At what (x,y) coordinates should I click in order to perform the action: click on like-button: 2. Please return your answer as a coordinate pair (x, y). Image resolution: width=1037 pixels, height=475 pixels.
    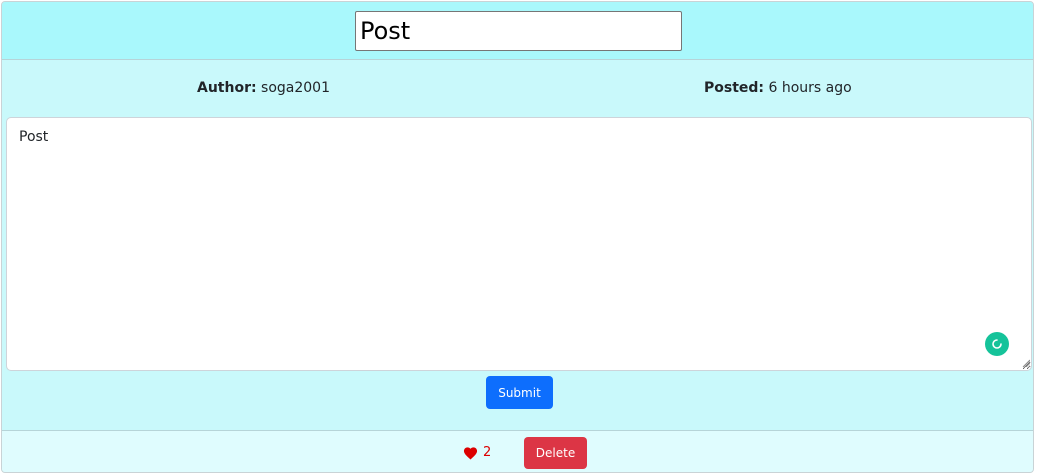
    Looking at the image, I should click on (477, 452).